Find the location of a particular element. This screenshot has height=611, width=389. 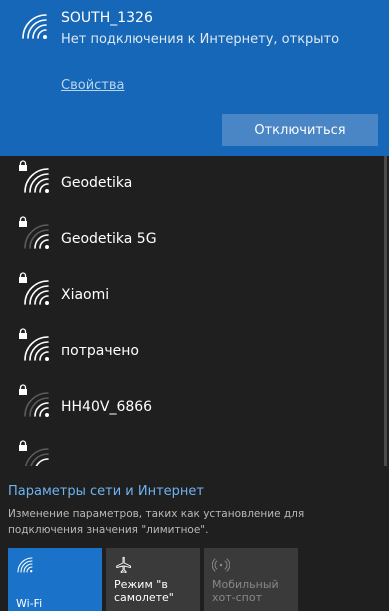

airplane-mode-tile: Режим "в самолете" is located at coordinates (153, 579).